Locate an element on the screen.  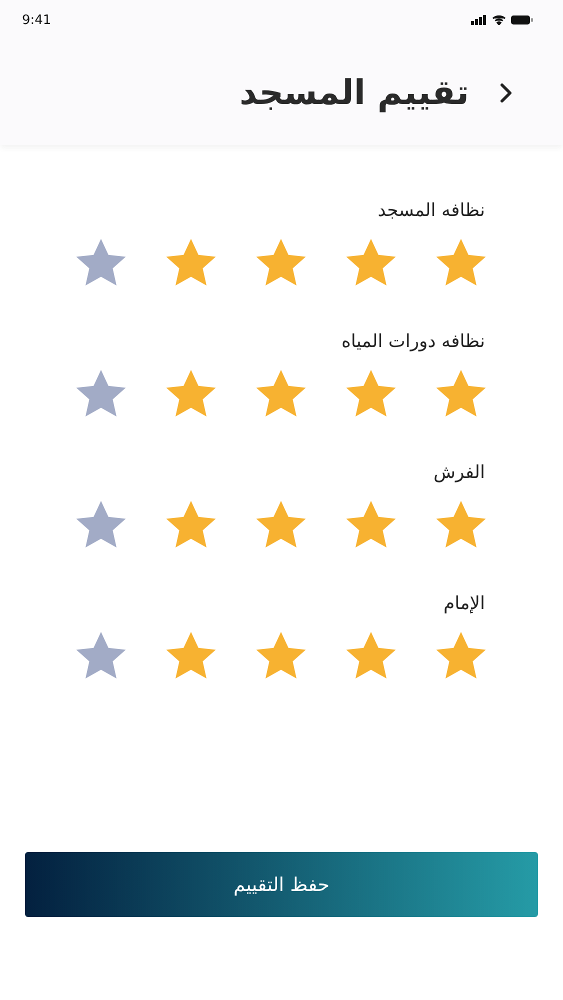
rating-label: الإمام is located at coordinates (464, 603).